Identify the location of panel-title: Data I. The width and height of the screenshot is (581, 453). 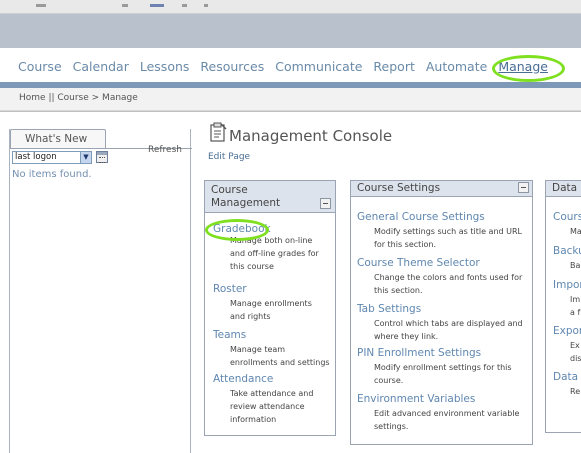
(566, 188).